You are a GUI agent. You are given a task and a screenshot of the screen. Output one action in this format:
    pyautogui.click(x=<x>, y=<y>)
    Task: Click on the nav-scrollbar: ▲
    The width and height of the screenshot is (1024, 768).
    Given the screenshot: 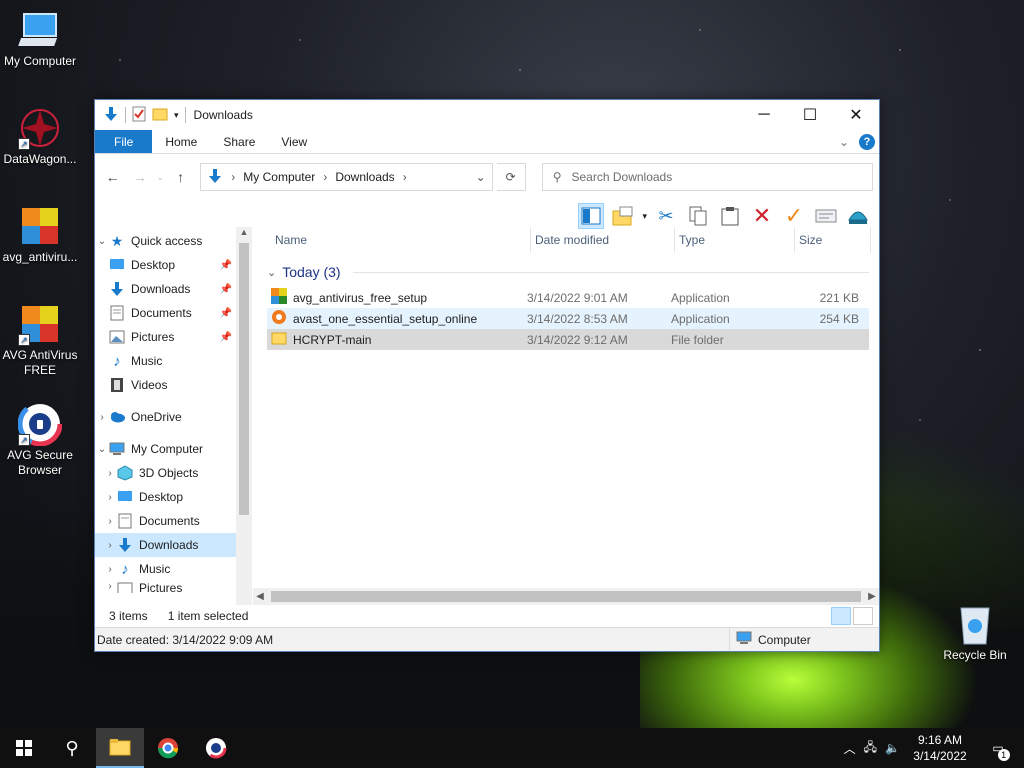 What is the action you would take?
    pyautogui.click(x=244, y=416)
    